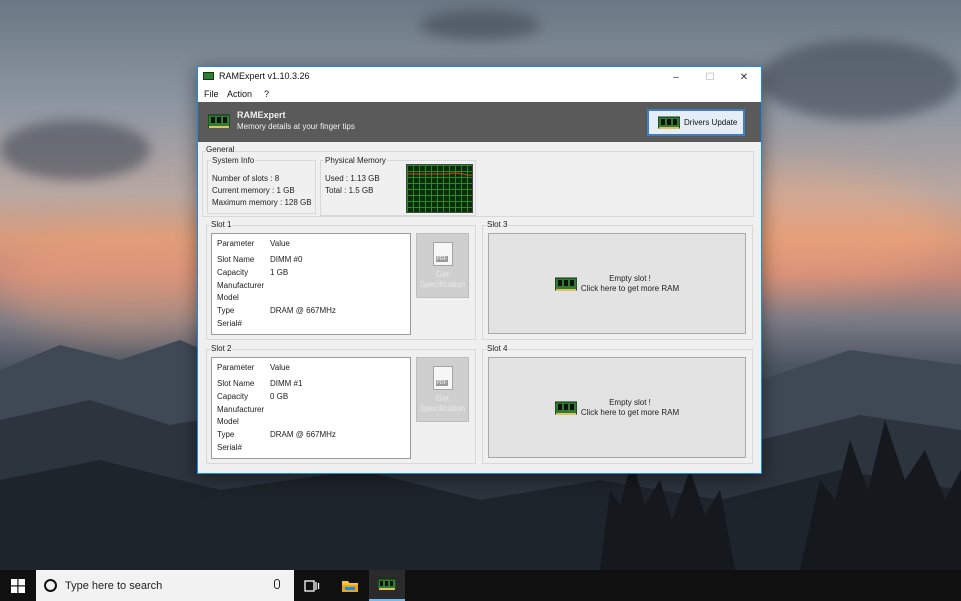 The height and width of the screenshot is (601, 961). I want to click on task-view-button, so click(312, 585).